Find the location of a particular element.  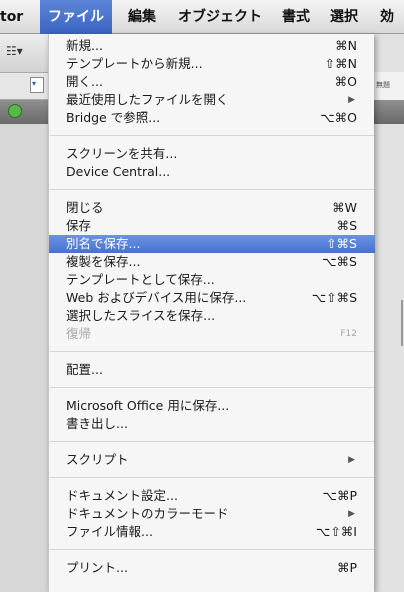

menu-item-shortcut: ⌥⌘O is located at coordinates (338, 117).